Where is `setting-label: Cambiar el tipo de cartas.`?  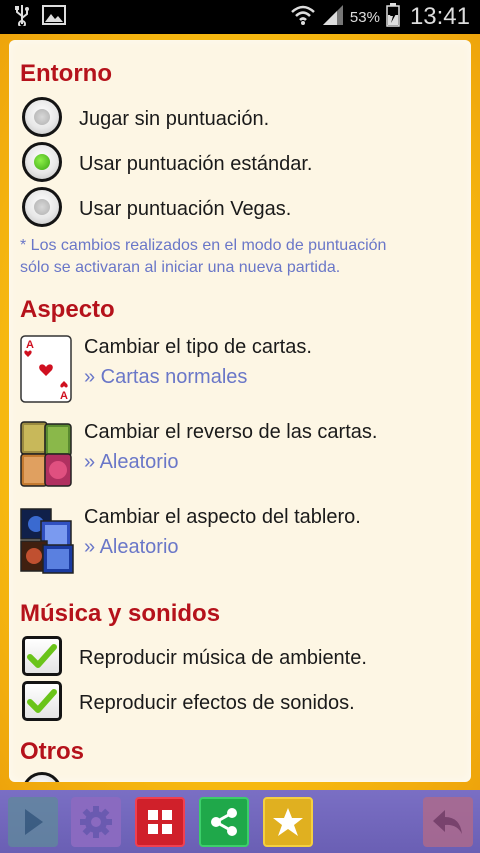 setting-label: Cambiar el tipo de cartas. is located at coordinates (198, 347).